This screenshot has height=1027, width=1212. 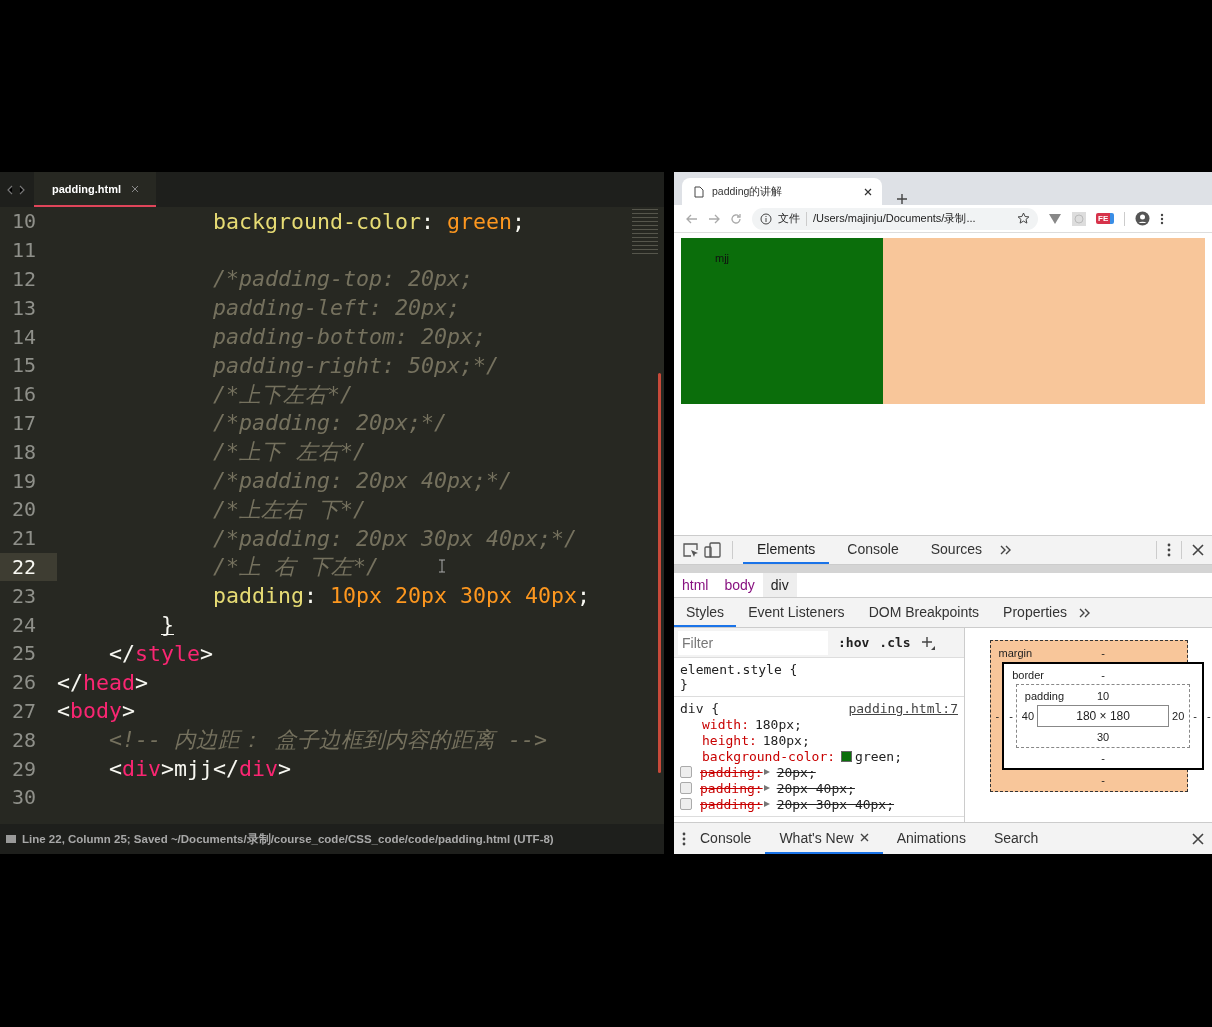 I want to click on css-value: 20px;, so click(x=796, y=772).